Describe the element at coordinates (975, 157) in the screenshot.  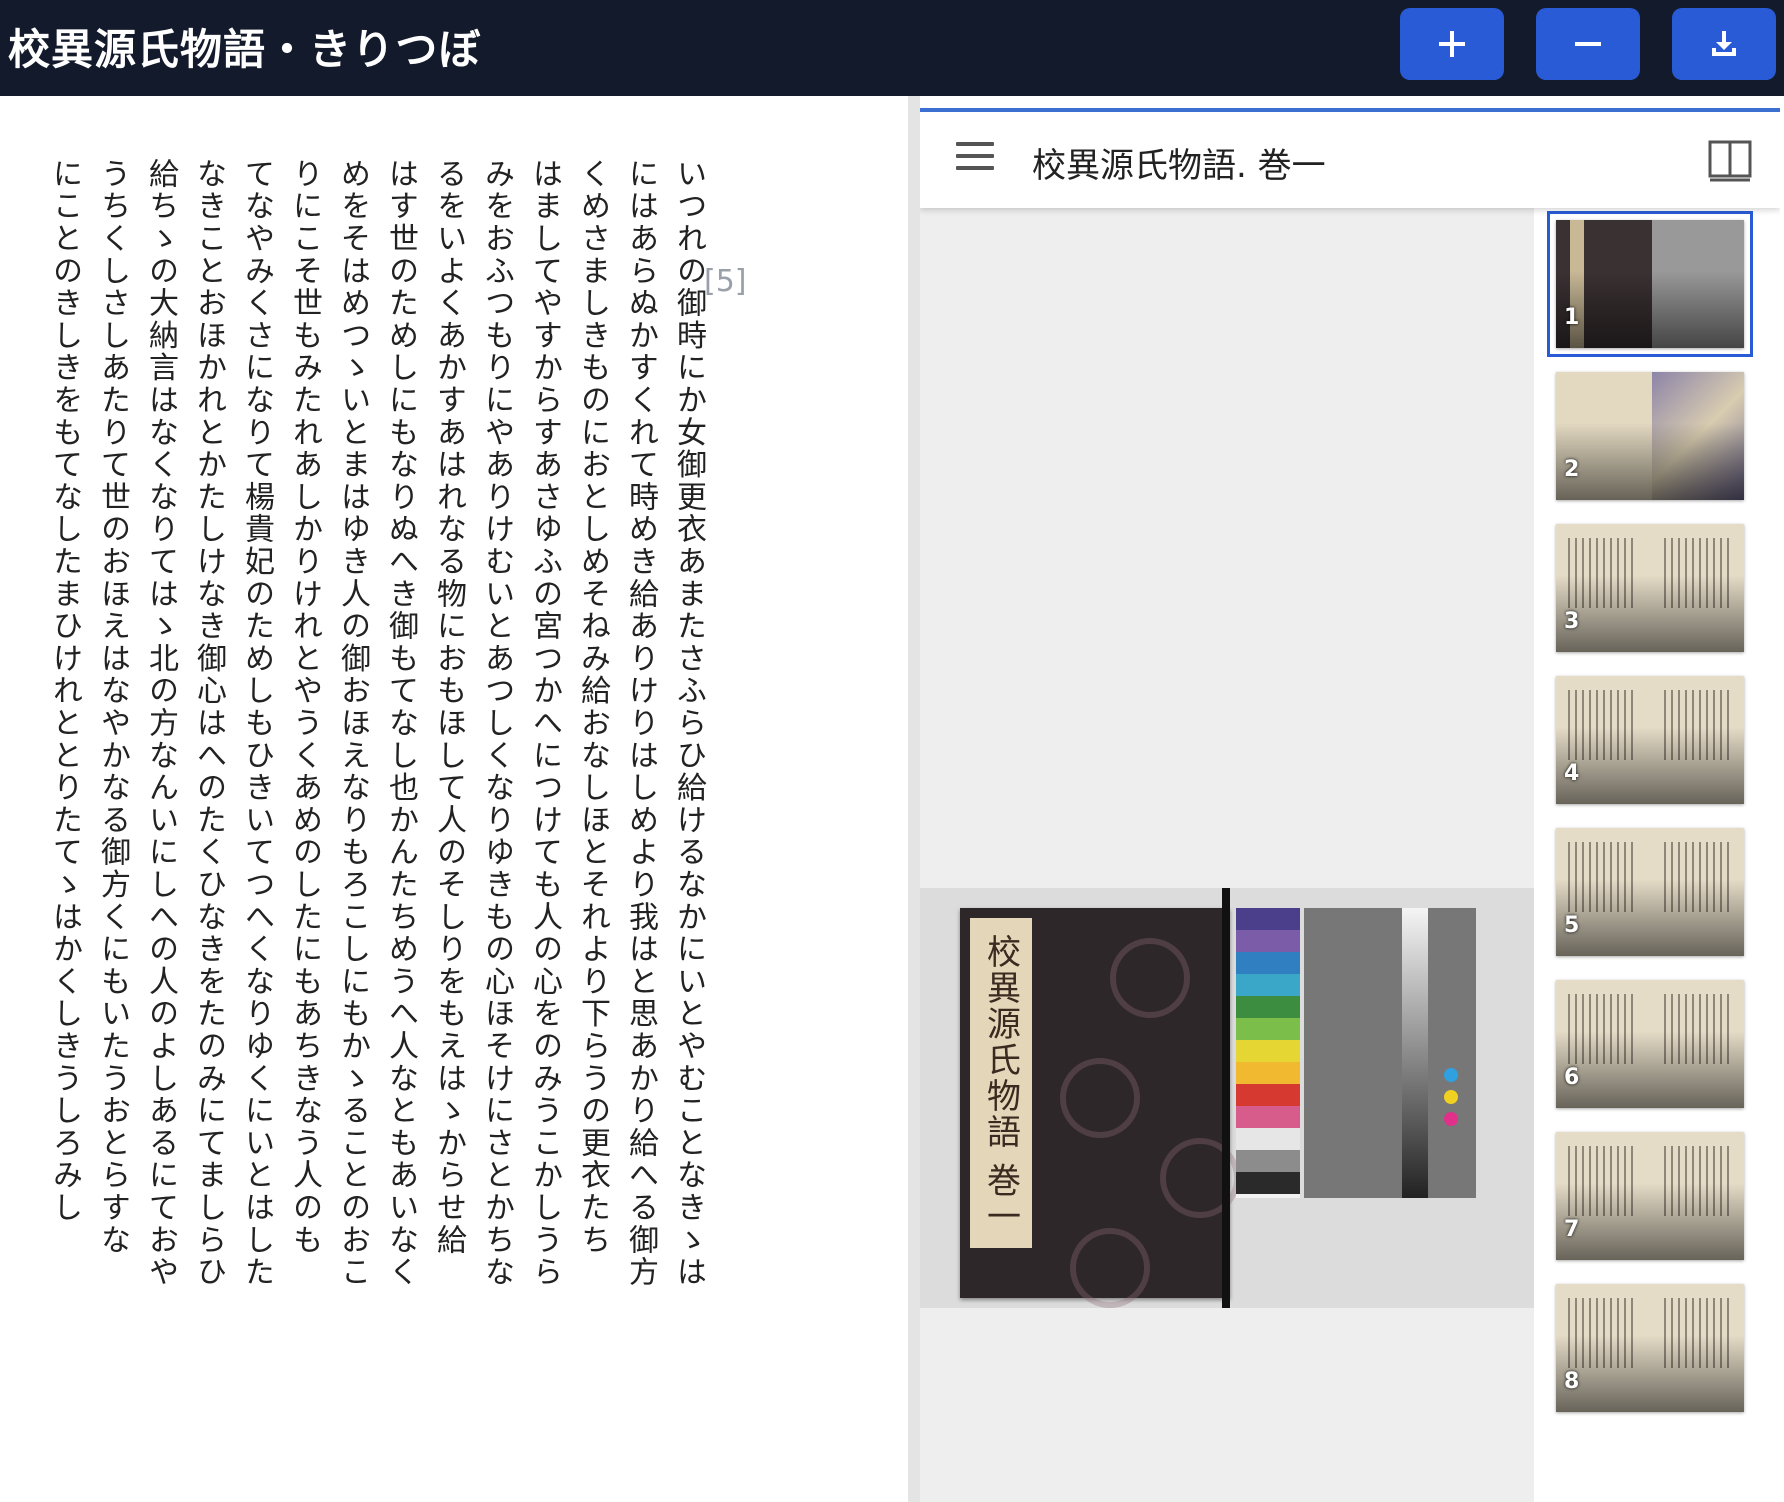
I see `hamburger-menu-icon` at that location.